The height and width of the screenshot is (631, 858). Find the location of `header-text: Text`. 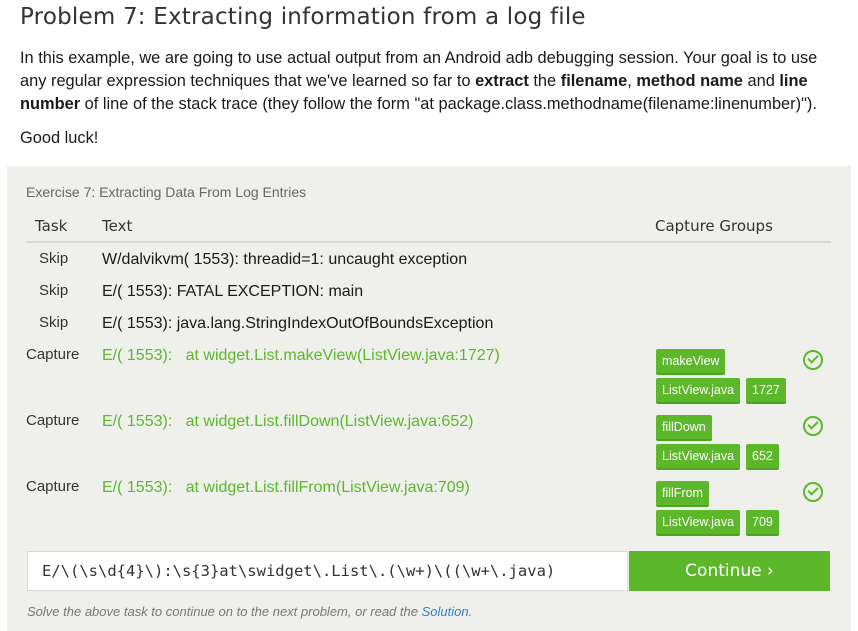

header-text: Text is located at coordinates (117, 226).